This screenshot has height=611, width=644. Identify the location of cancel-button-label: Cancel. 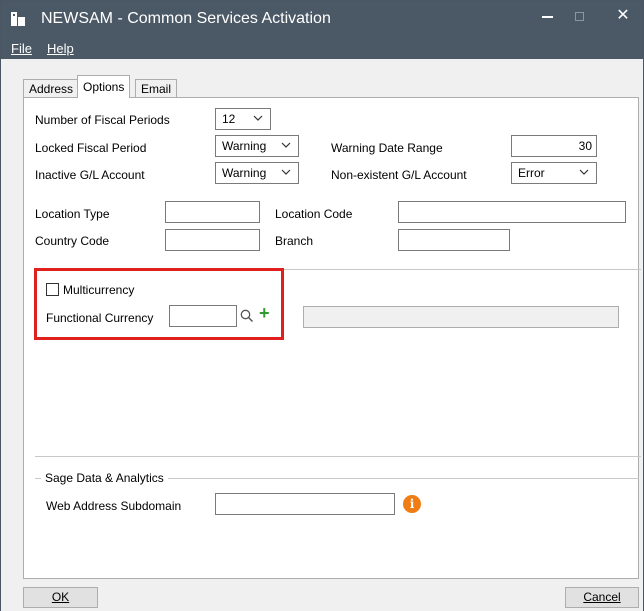
(602, 597).